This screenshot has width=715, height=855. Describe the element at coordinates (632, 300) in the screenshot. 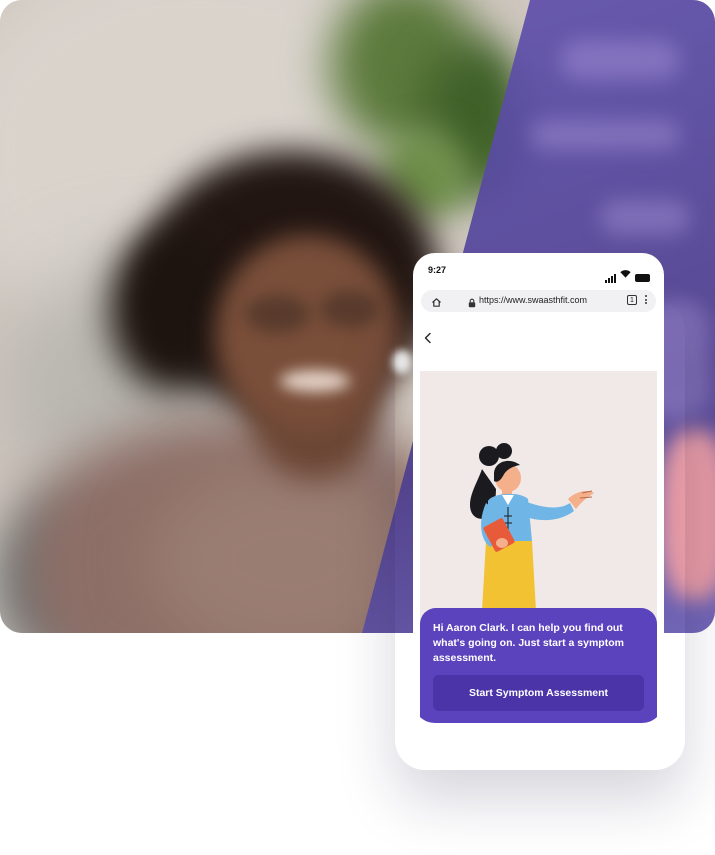

I see `tabs-icon: 1` at that location.